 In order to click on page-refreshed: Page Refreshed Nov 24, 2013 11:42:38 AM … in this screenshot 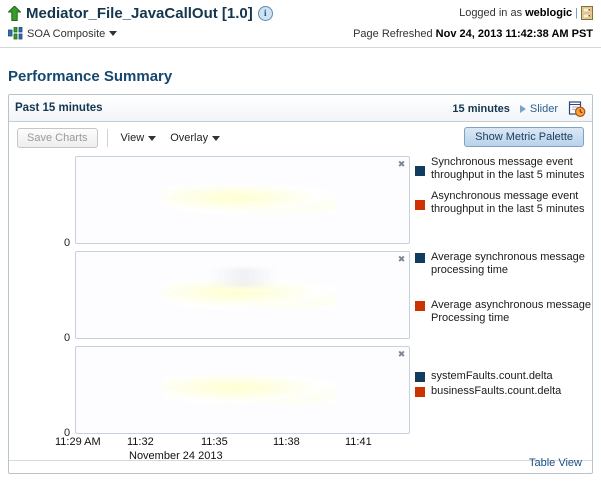, I will do `click(473, 34)`.